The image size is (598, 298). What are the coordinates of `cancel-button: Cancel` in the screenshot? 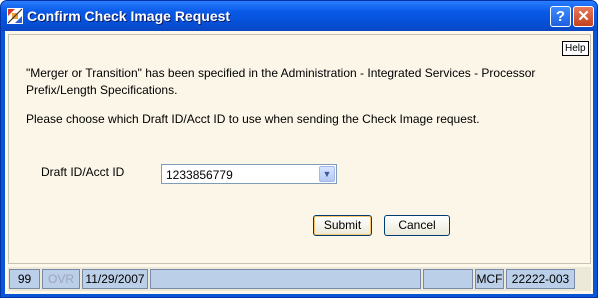 It's located at (417, 225).